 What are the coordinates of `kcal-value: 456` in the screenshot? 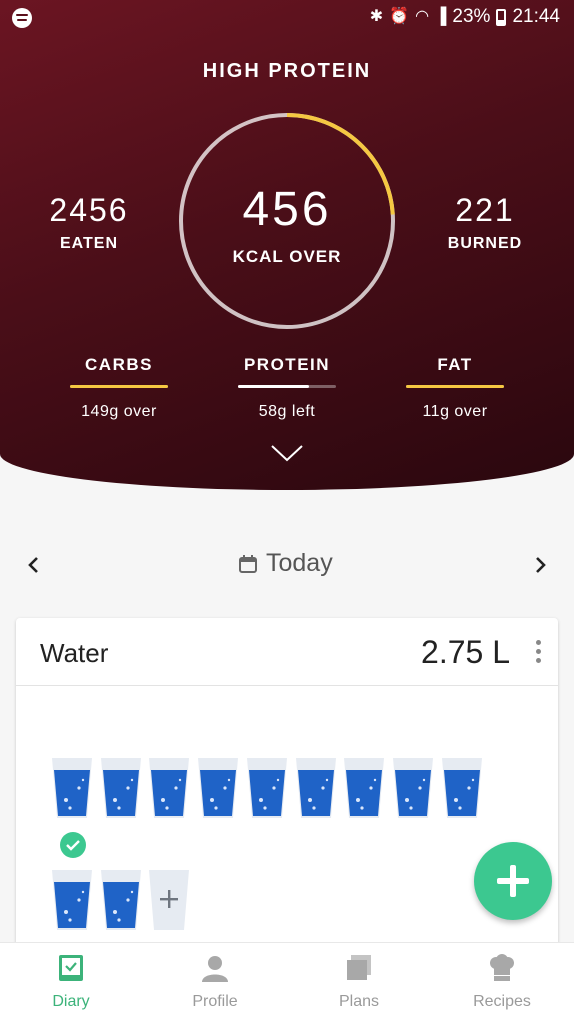 It's located at (287, 209).